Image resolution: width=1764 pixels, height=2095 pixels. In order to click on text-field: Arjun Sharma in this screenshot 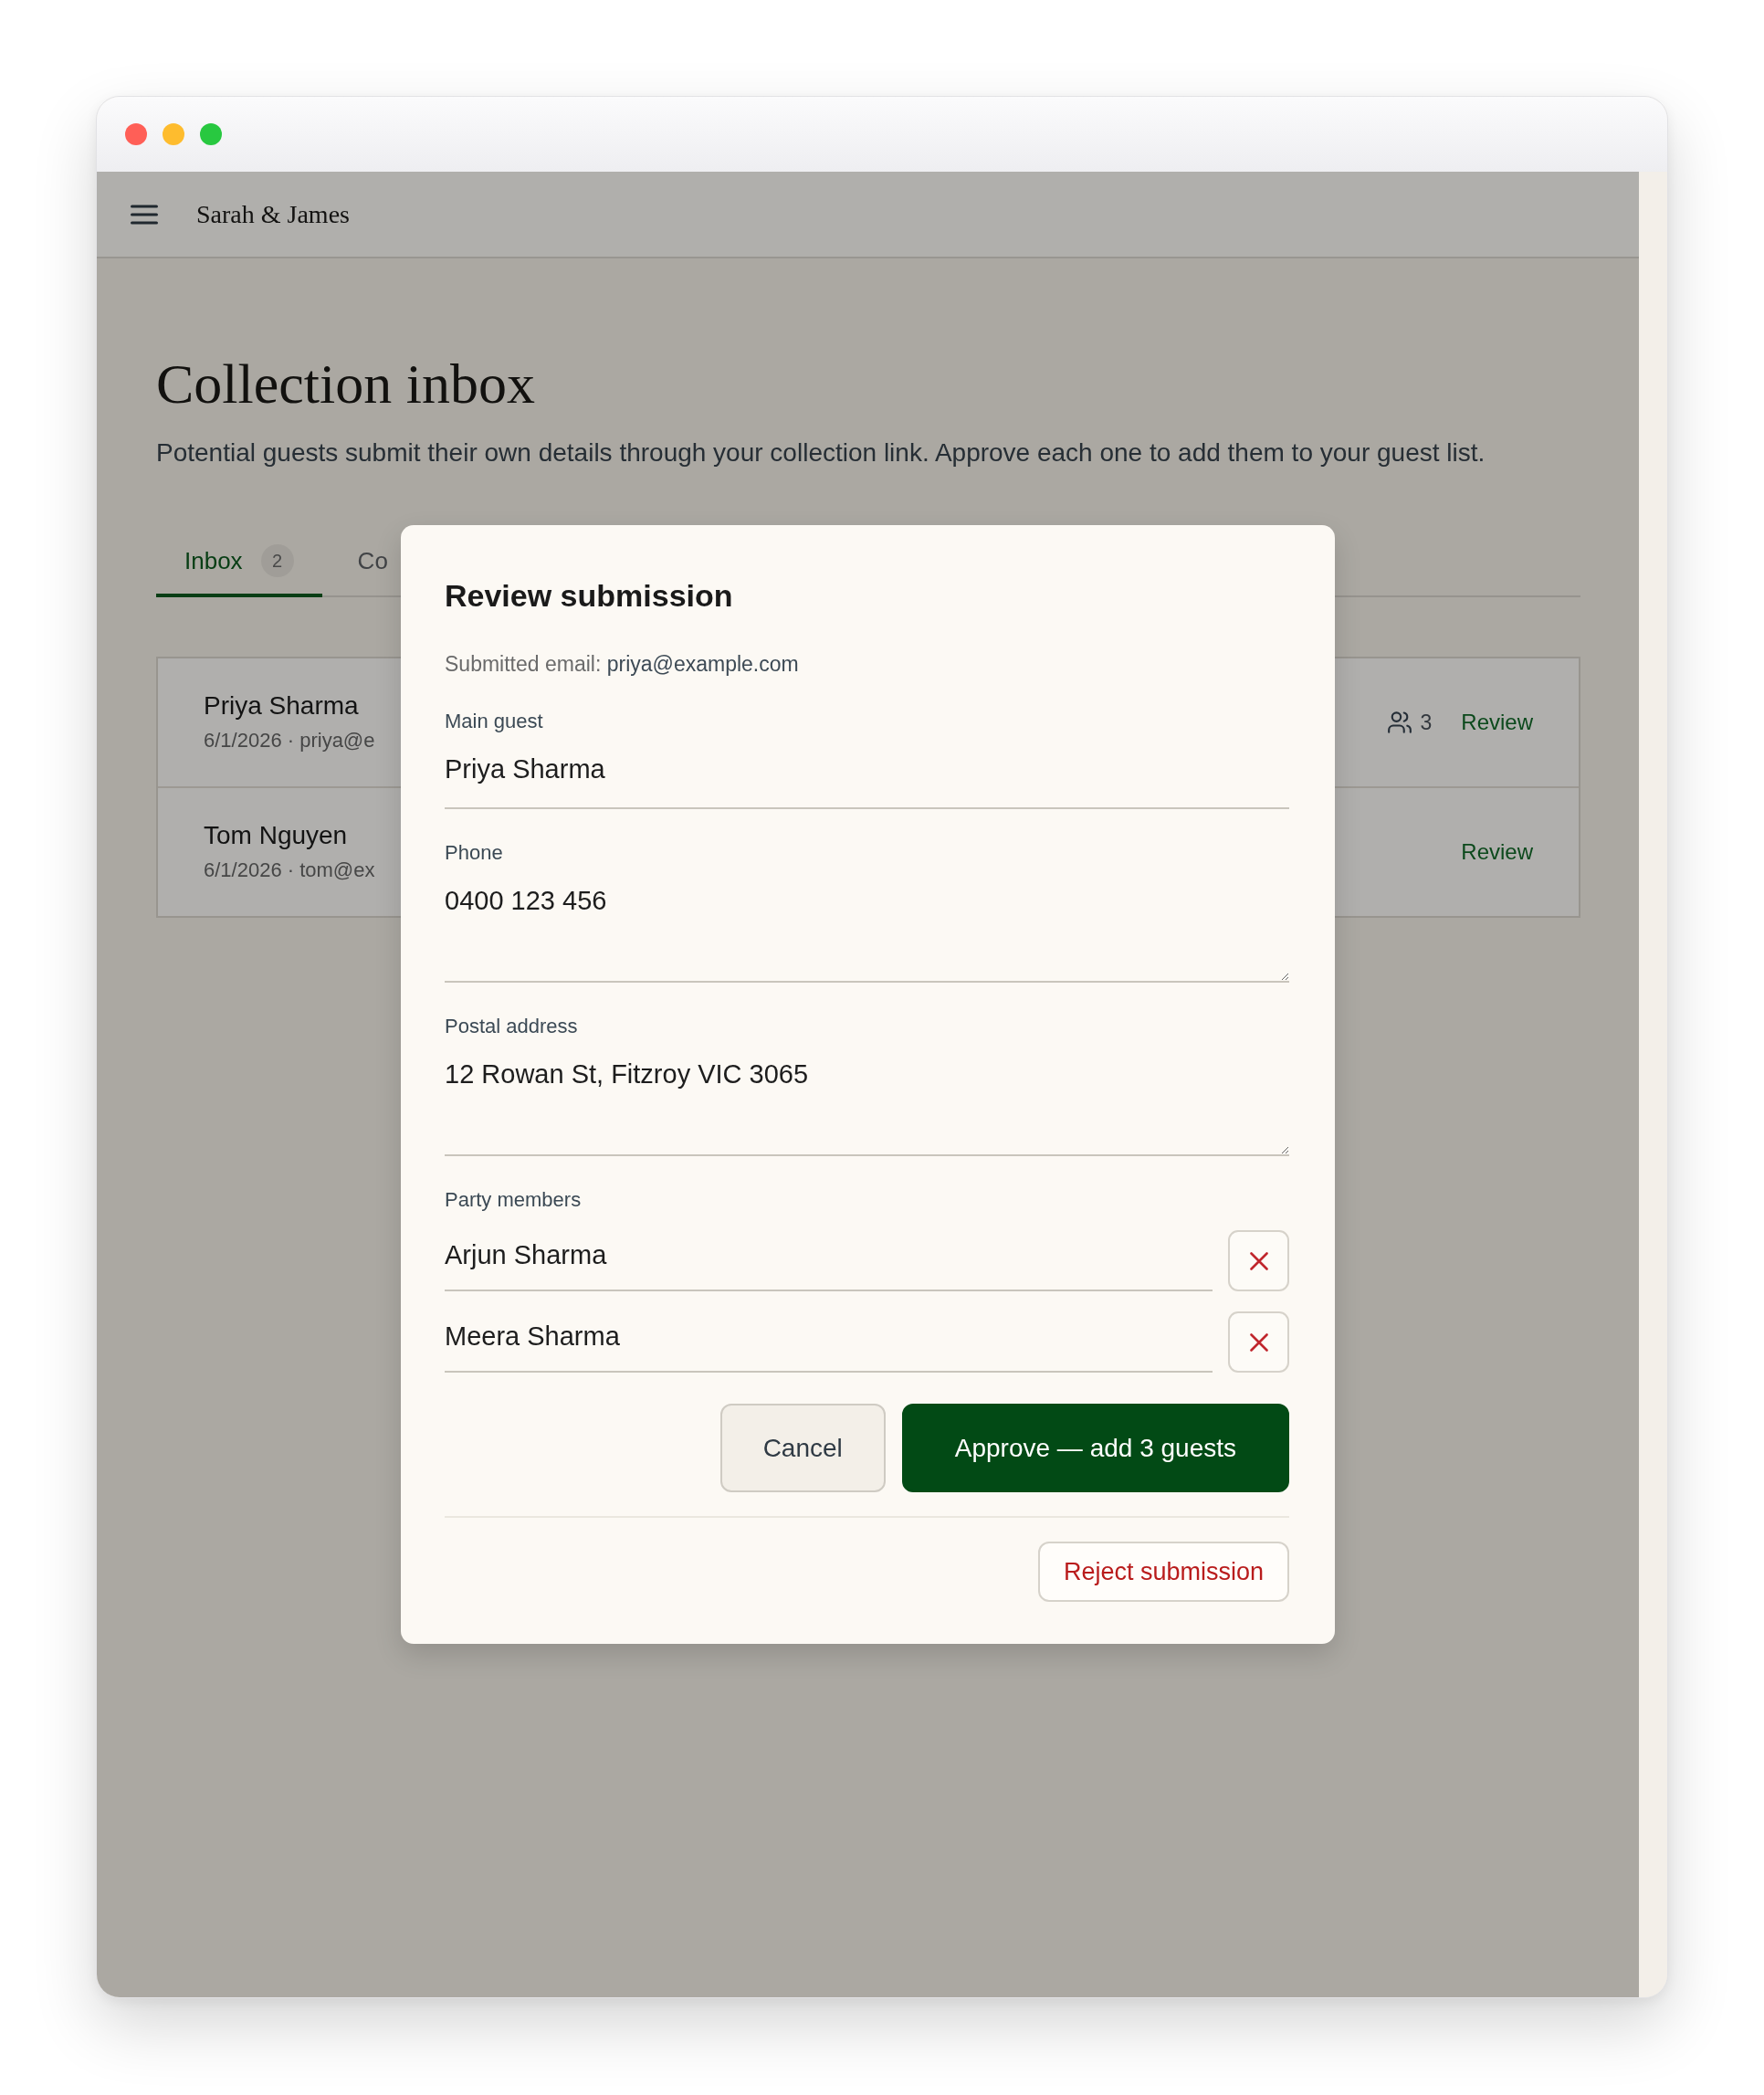, I will do `click(829, 1260)`.